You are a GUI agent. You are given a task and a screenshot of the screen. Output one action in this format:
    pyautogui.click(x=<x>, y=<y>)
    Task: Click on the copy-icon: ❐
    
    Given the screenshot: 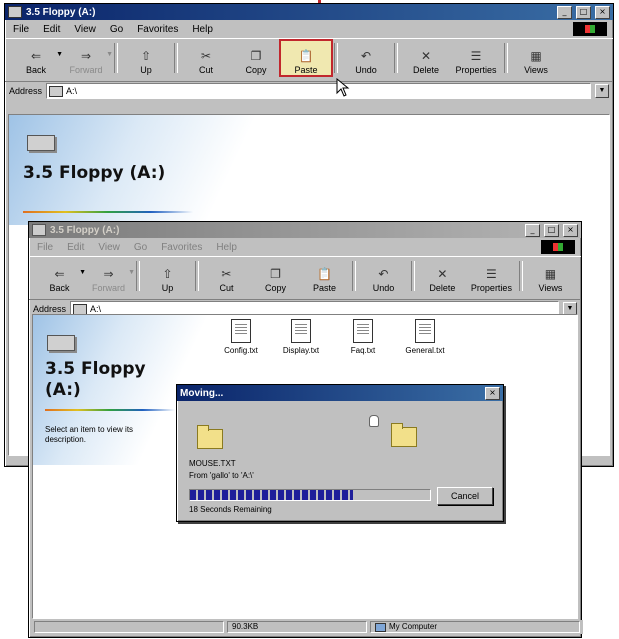 What is the action you would take?
    pyautogui.click(x=256, y=56)
    